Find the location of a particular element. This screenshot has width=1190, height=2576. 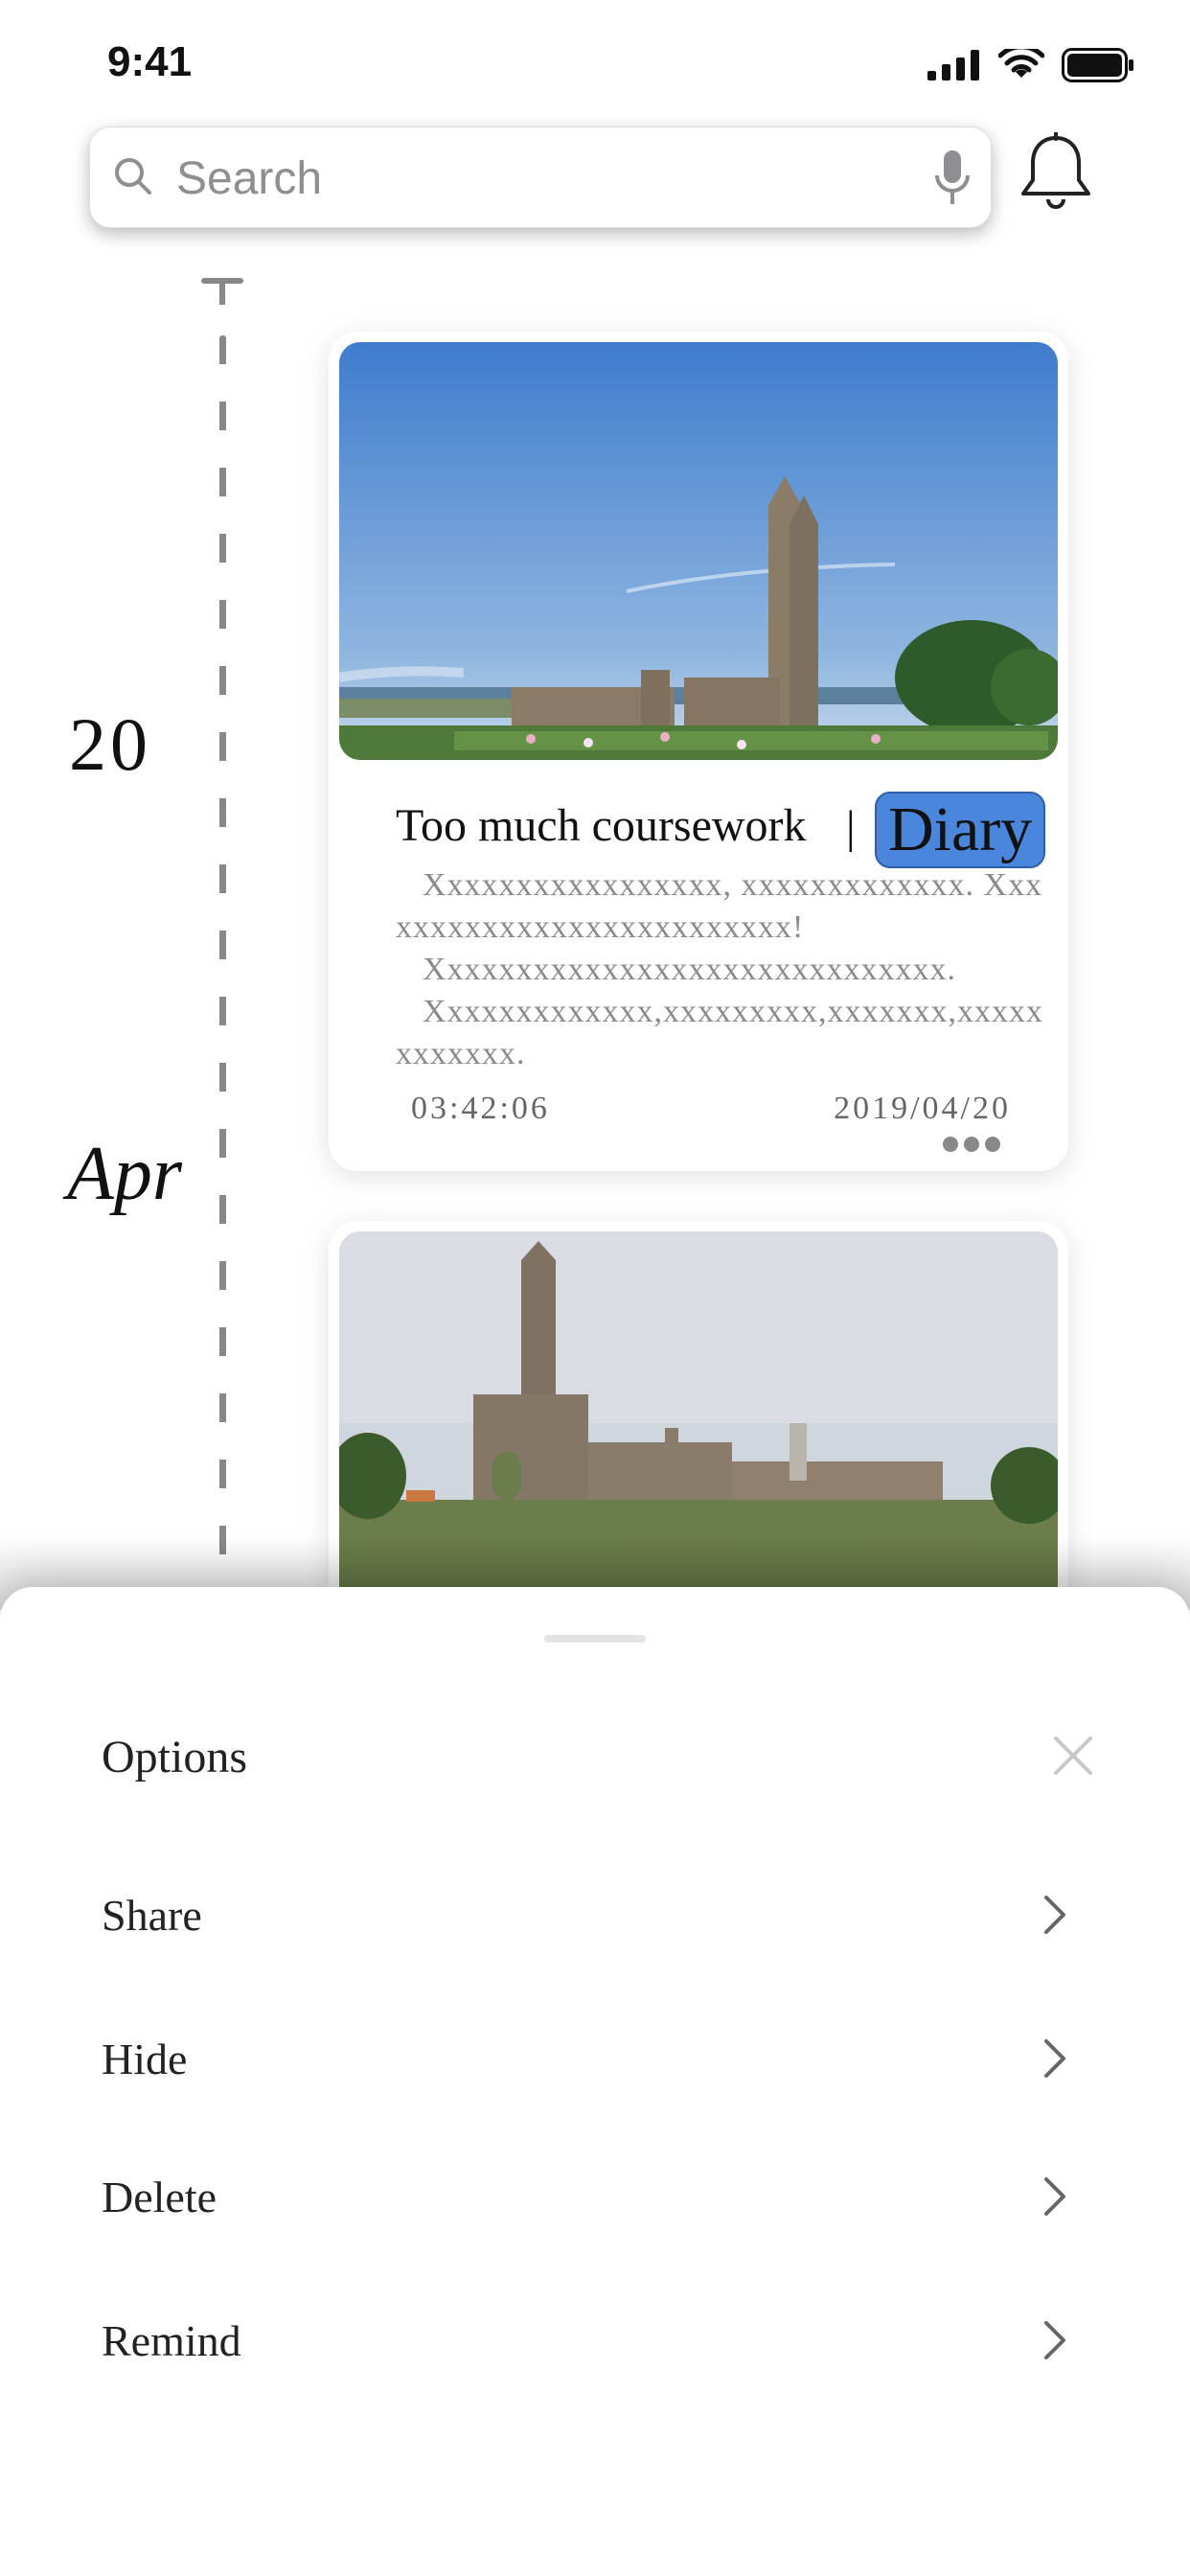

timeline-line is located at coordinates (222, 953).